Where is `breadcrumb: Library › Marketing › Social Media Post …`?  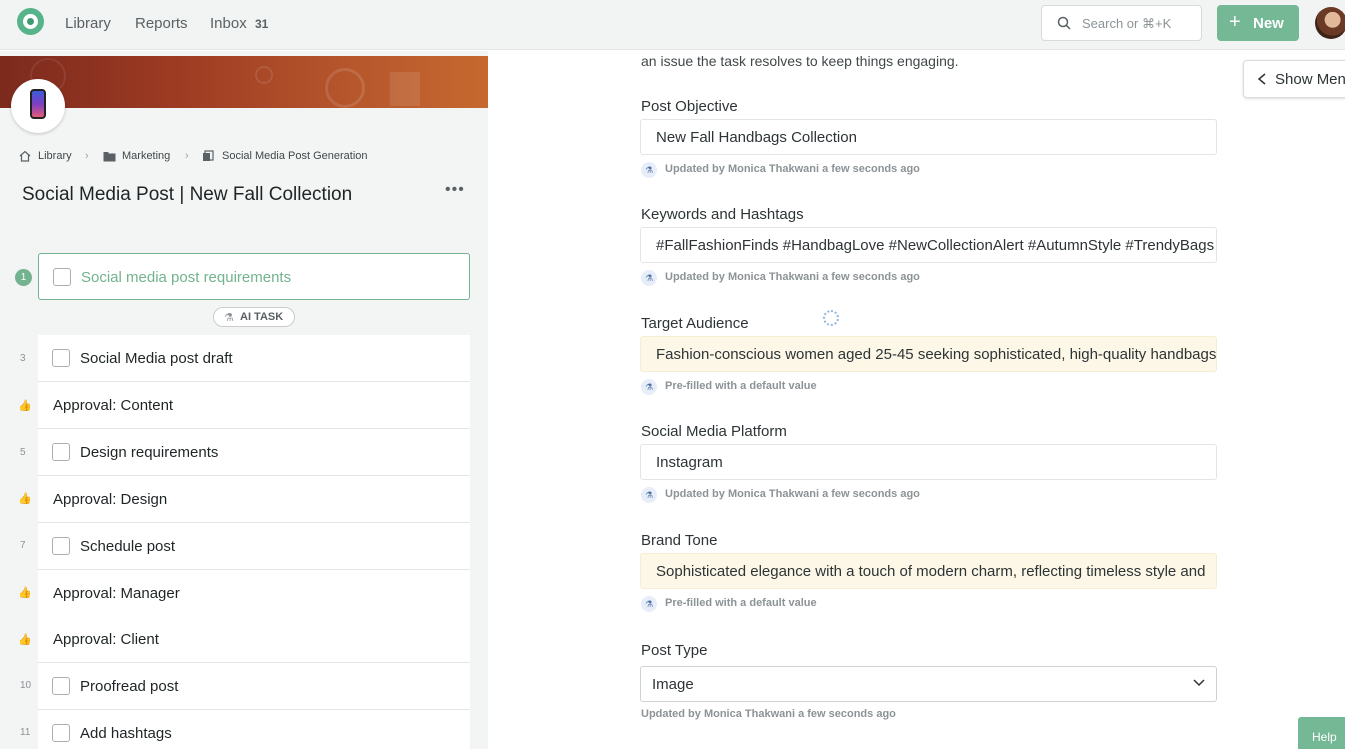
breadcrumb: Library › Marketing › Social Media Post … is located at coordinates (249, 157).